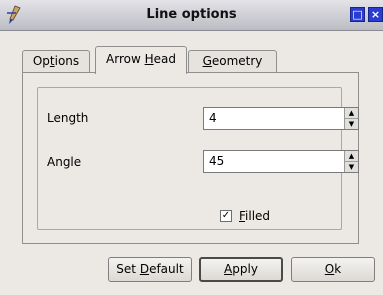 The height and width of the screenshot is (295, 383). I want to click on ok-button: Ok, so click(333, 269).